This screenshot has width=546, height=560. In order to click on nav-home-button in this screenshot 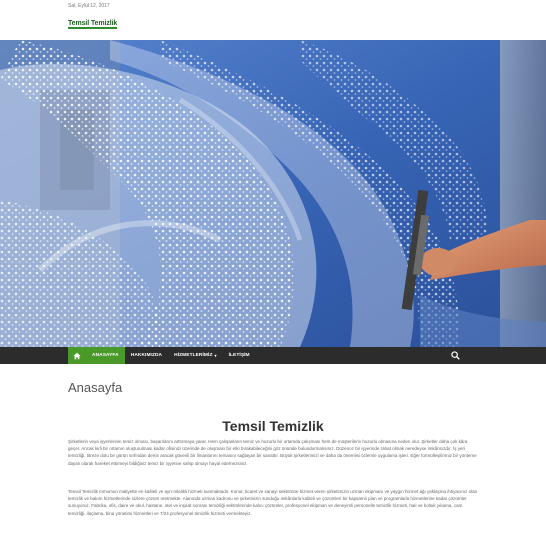, I will do `click(77, 355)`.